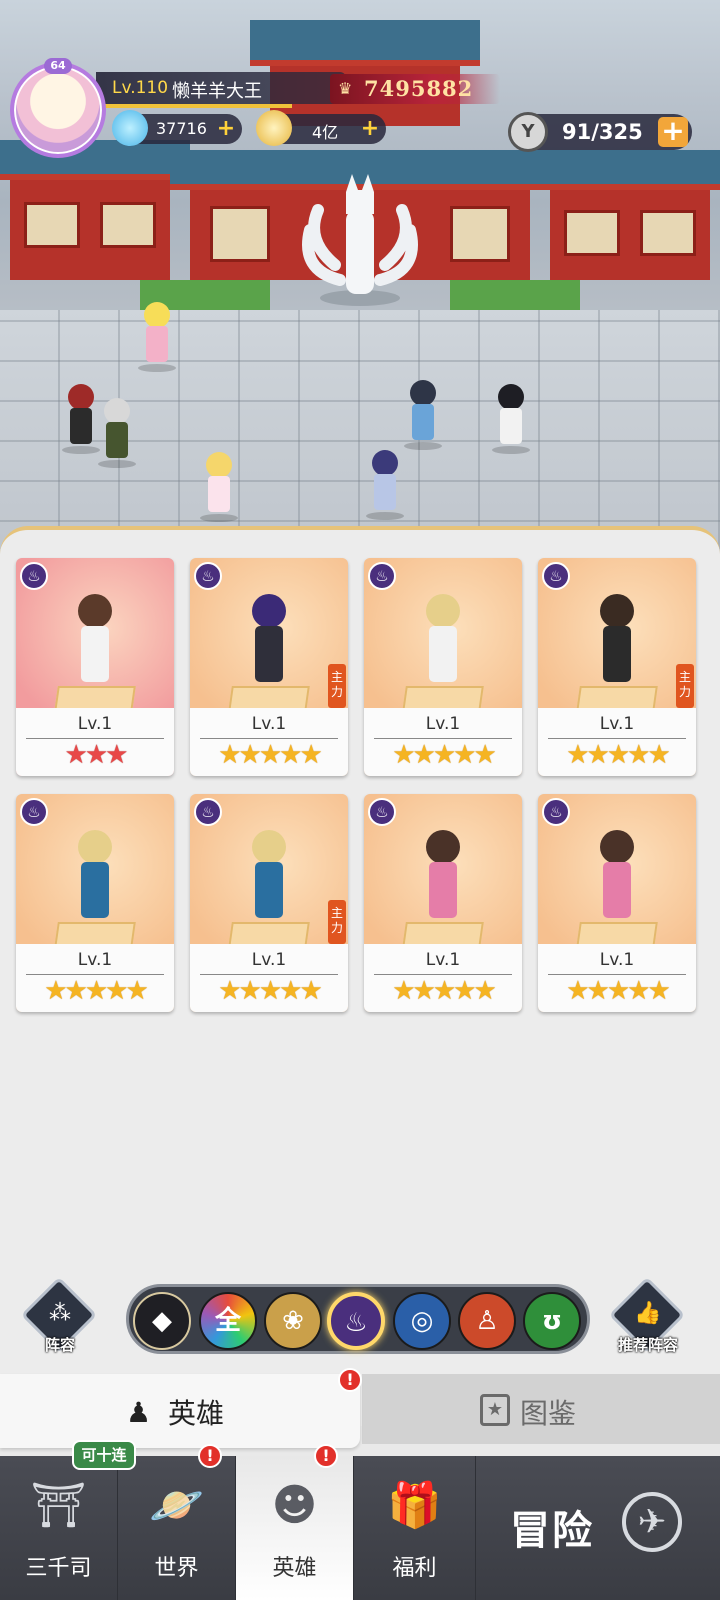 The width and height of the screenshot is (720, 1600). What do you see at coordinates (59, 1528) in the screenshot?
I see `nav-item-sanqiansi: ⛩ 三千司` at bounding box center [59, 1528].